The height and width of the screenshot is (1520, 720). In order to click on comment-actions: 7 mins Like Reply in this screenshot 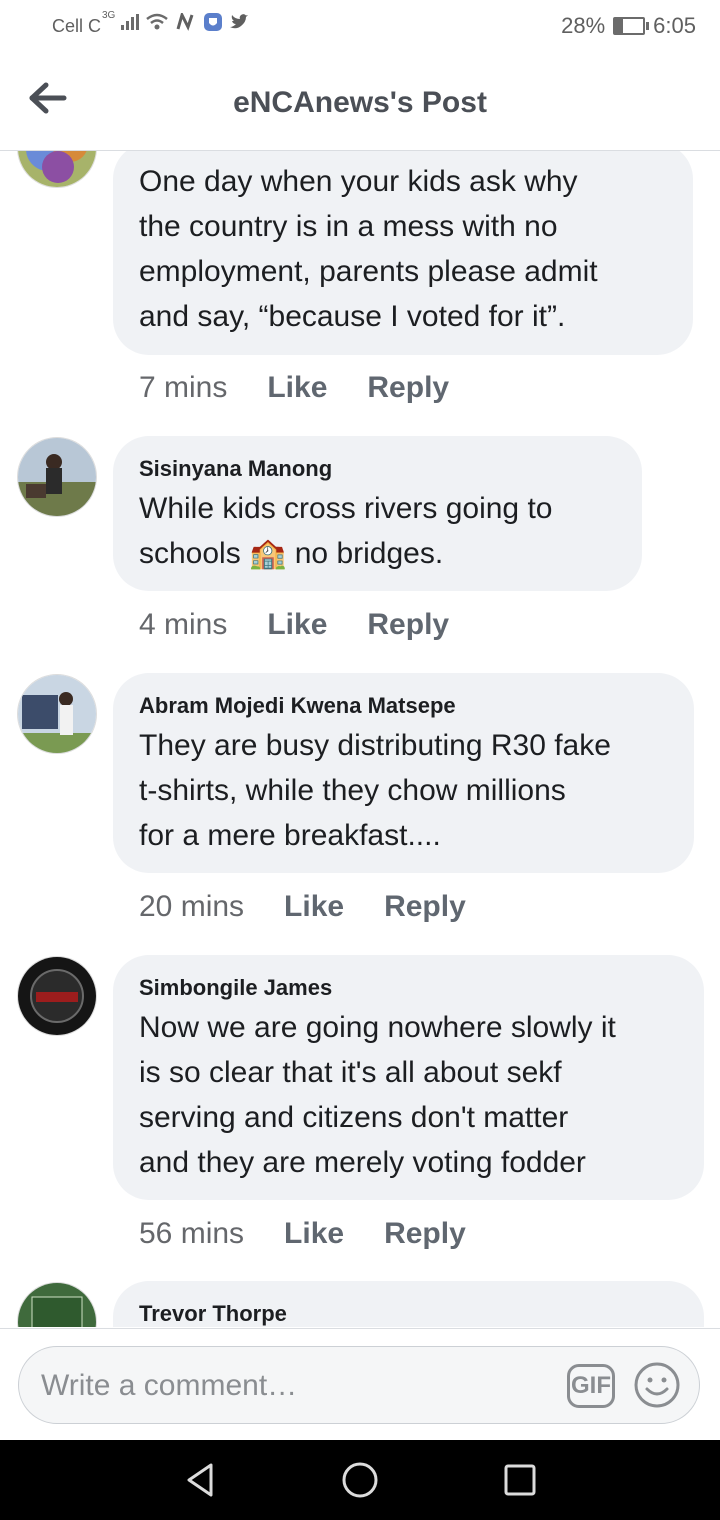, I will do `click(294, 388)`.